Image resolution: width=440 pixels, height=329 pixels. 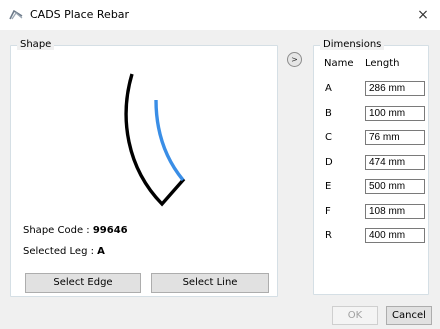 What do you see at coordinates (220, 15) in the screenshot?
I see `title-bar: CADS Place Rebar ×` at bounding box center [220, 15].